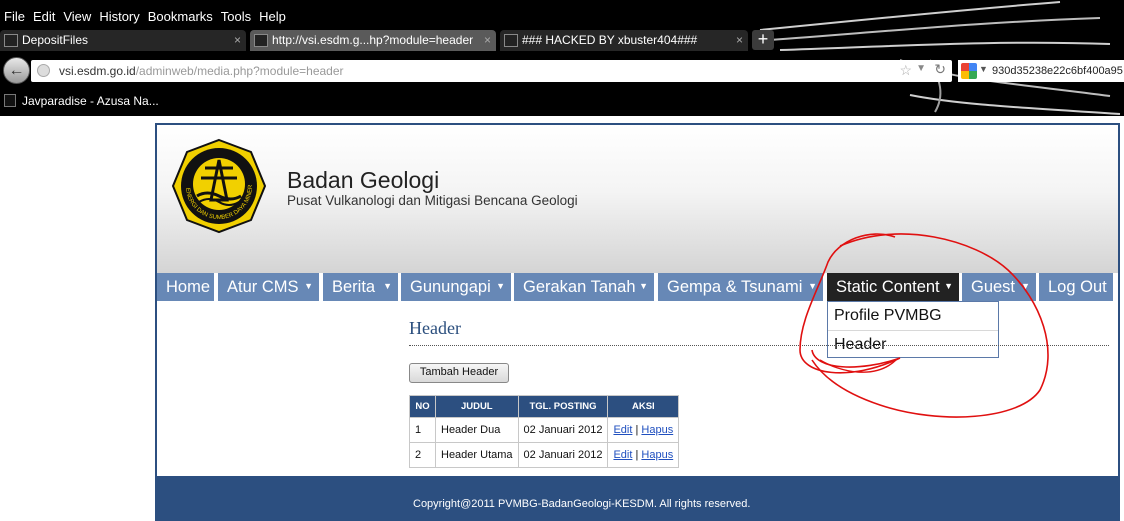  I want to click on table-header-row: NO JUDUL TGL. POSTING AKSI, so click(544, 406).